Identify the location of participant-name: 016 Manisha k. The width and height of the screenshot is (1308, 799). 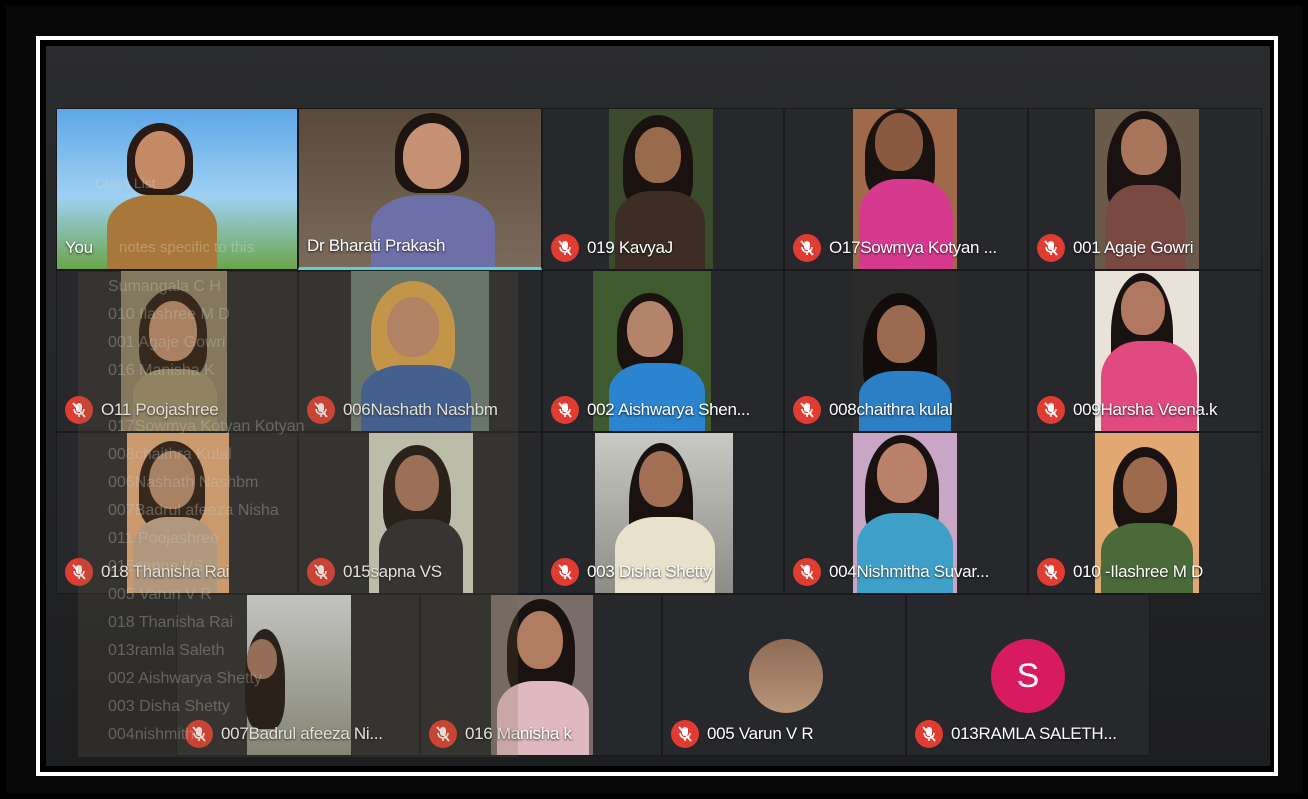
(518, 733).